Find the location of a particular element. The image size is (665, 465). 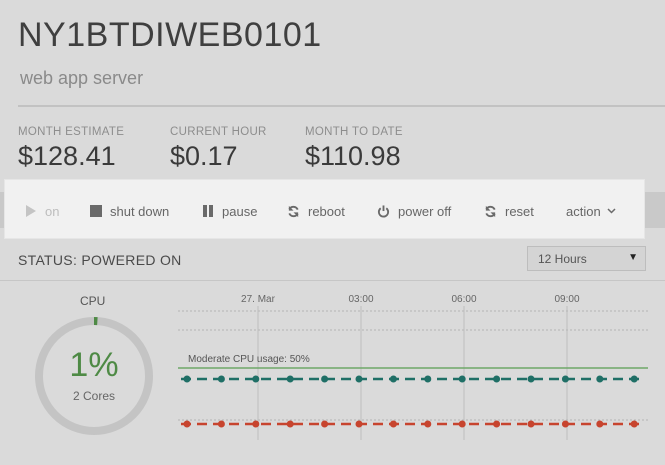

server-name: NY1BTDIWEB0101 is located at coordinates (170, 35).